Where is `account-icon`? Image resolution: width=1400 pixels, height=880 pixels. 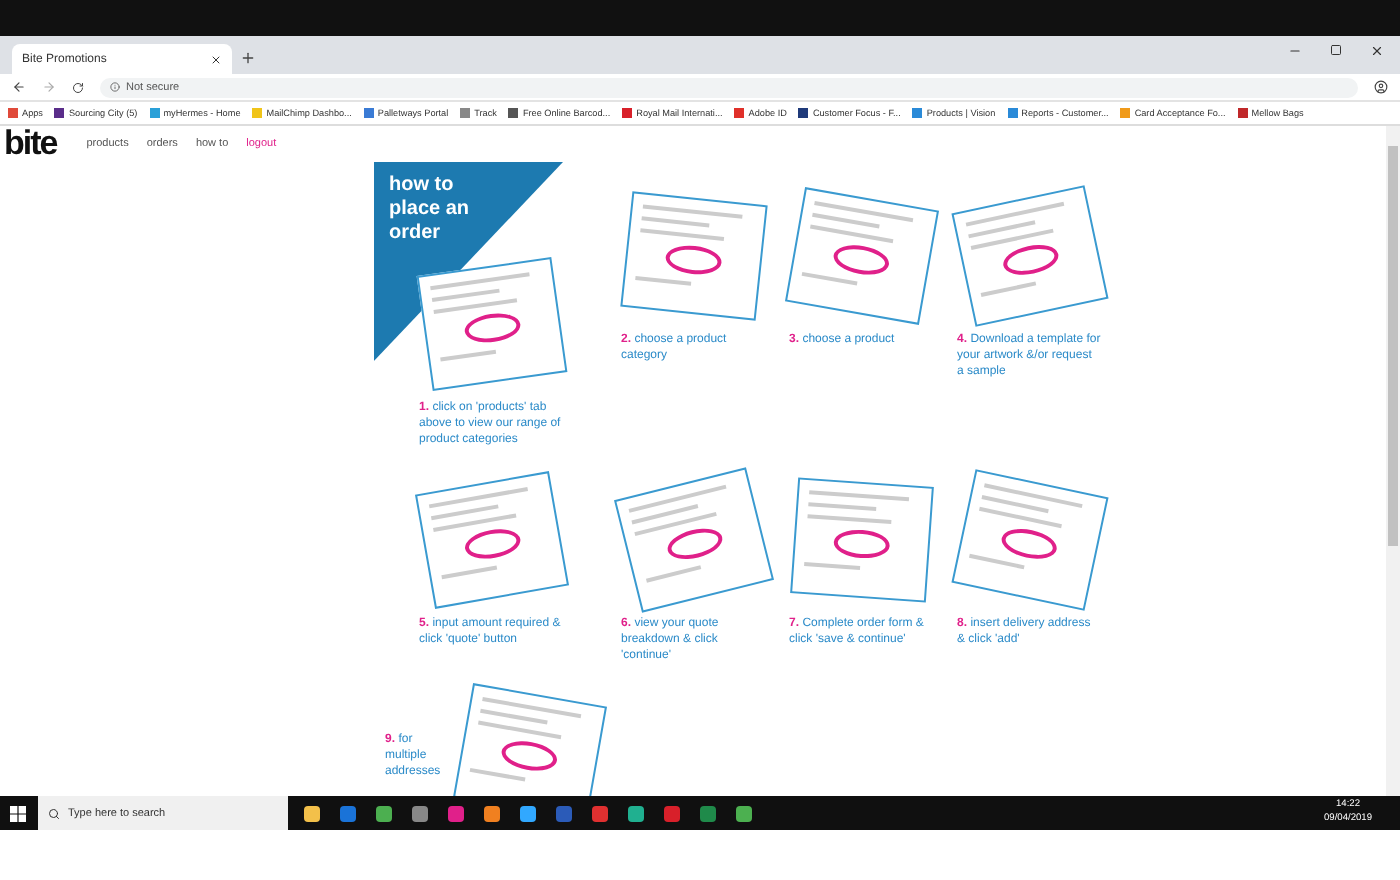
account-icon is located at coordinates (1381, 87).